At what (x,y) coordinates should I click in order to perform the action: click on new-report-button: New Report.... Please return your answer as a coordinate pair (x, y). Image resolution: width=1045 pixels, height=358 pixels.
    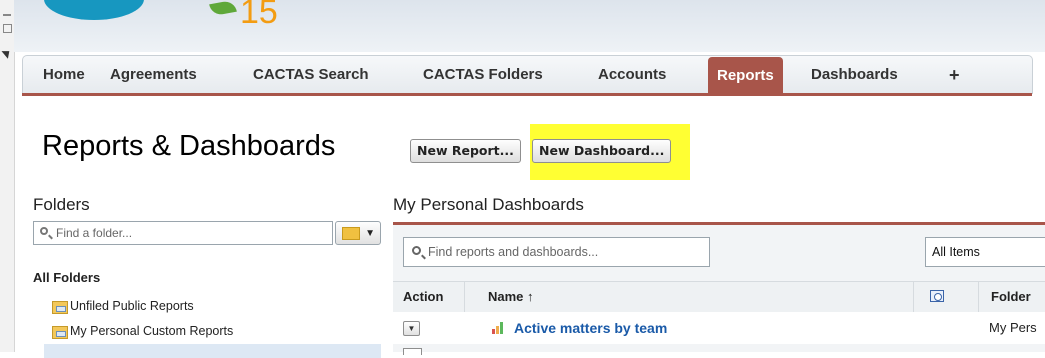
    Looking at the image, I should click on (465, 151).